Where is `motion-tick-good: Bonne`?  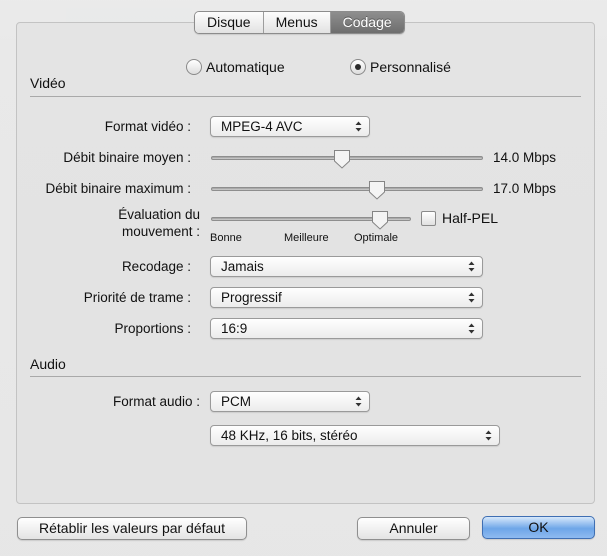
motion-tick-good: Bonne is located at coordinates (226, 238).